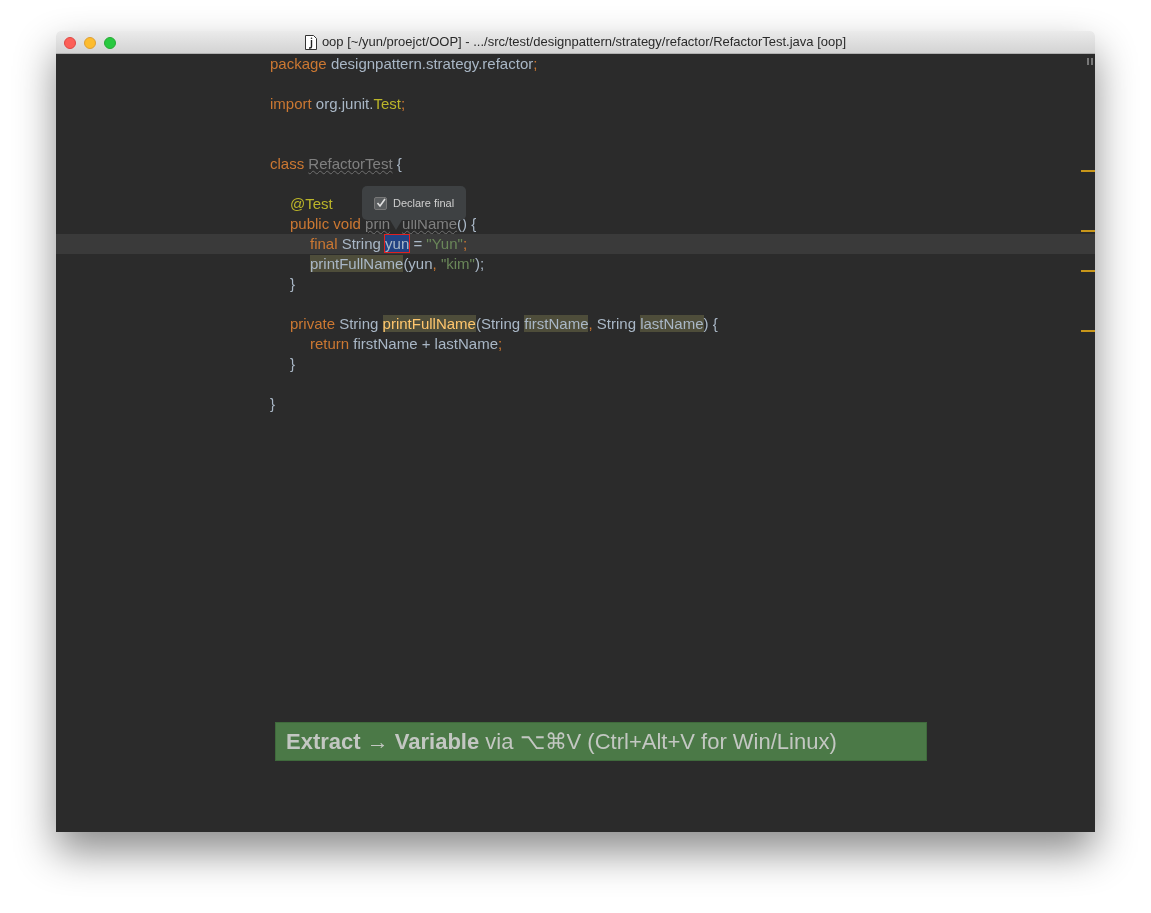 This screenshot has width=1151, height=913. I want to click on code-line: import org.junit.Test;, so click(338, 104).